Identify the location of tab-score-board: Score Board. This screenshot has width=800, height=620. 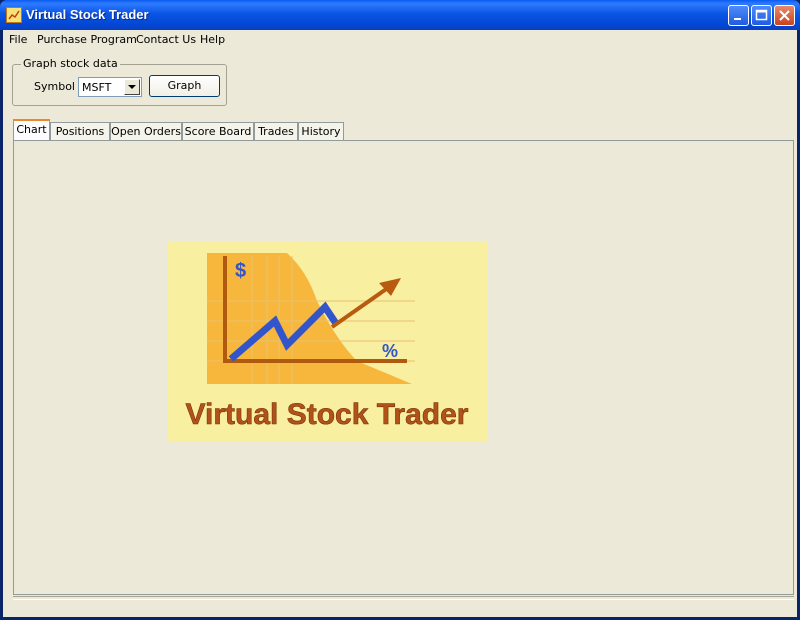
(218, 131).